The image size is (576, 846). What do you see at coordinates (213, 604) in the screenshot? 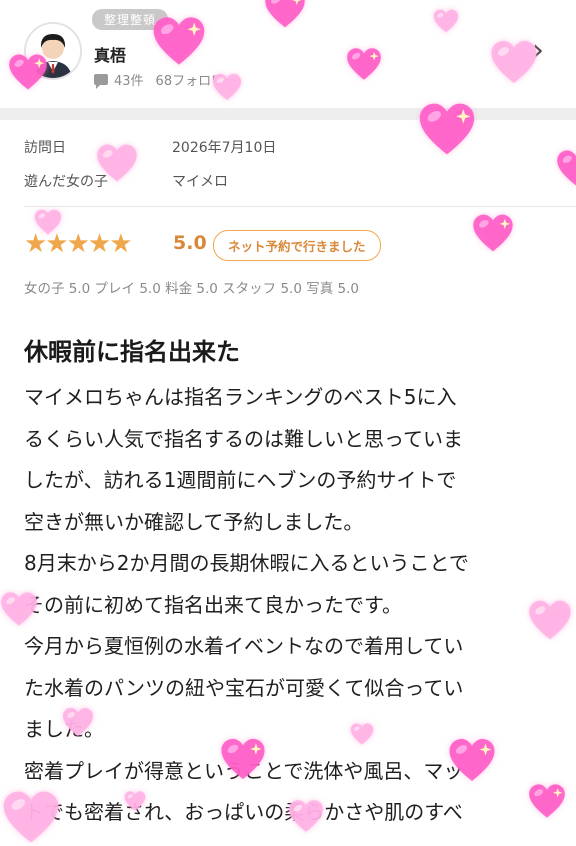
I see `review-line: その前に初めて指名出来て良かったです。` at bounding box center [213, 604].